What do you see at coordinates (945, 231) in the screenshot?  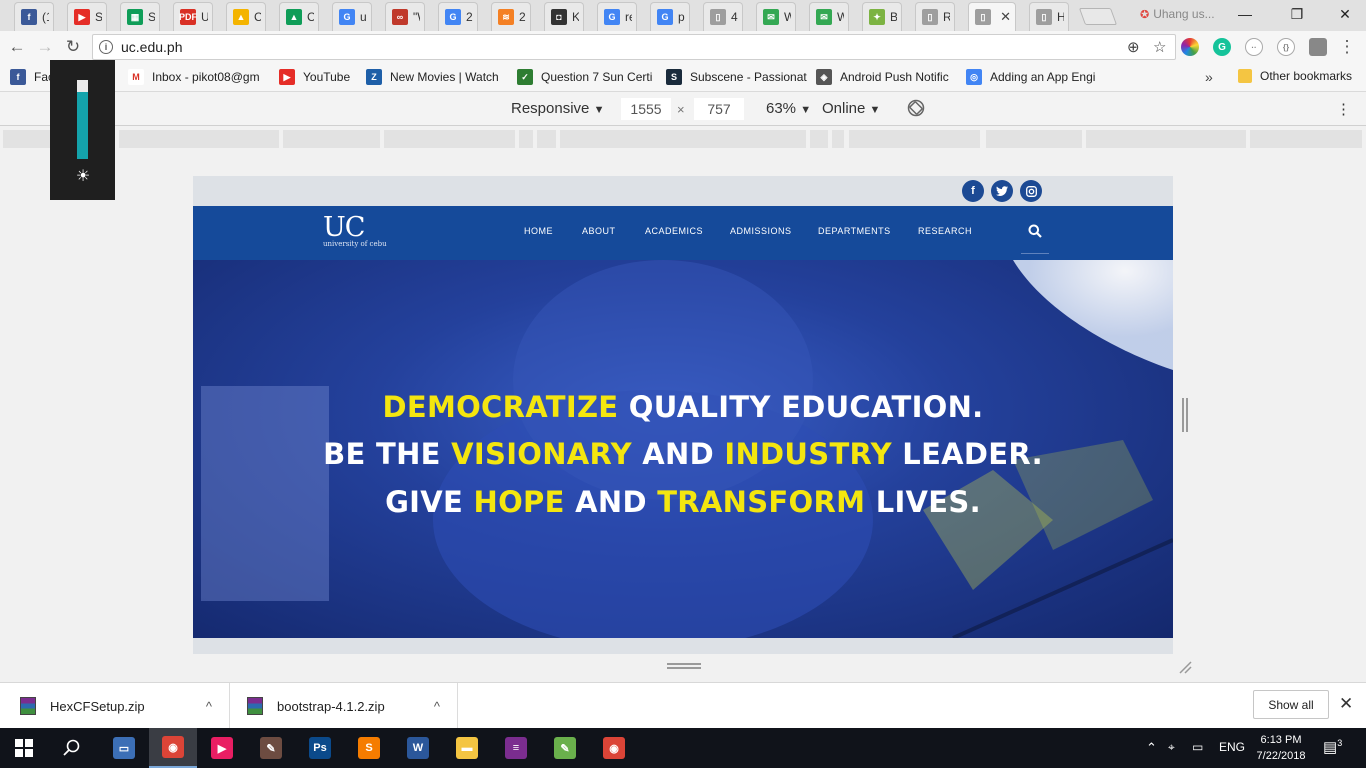 I see `nav-research: RESEARCH` at bounding box center [945, 231].